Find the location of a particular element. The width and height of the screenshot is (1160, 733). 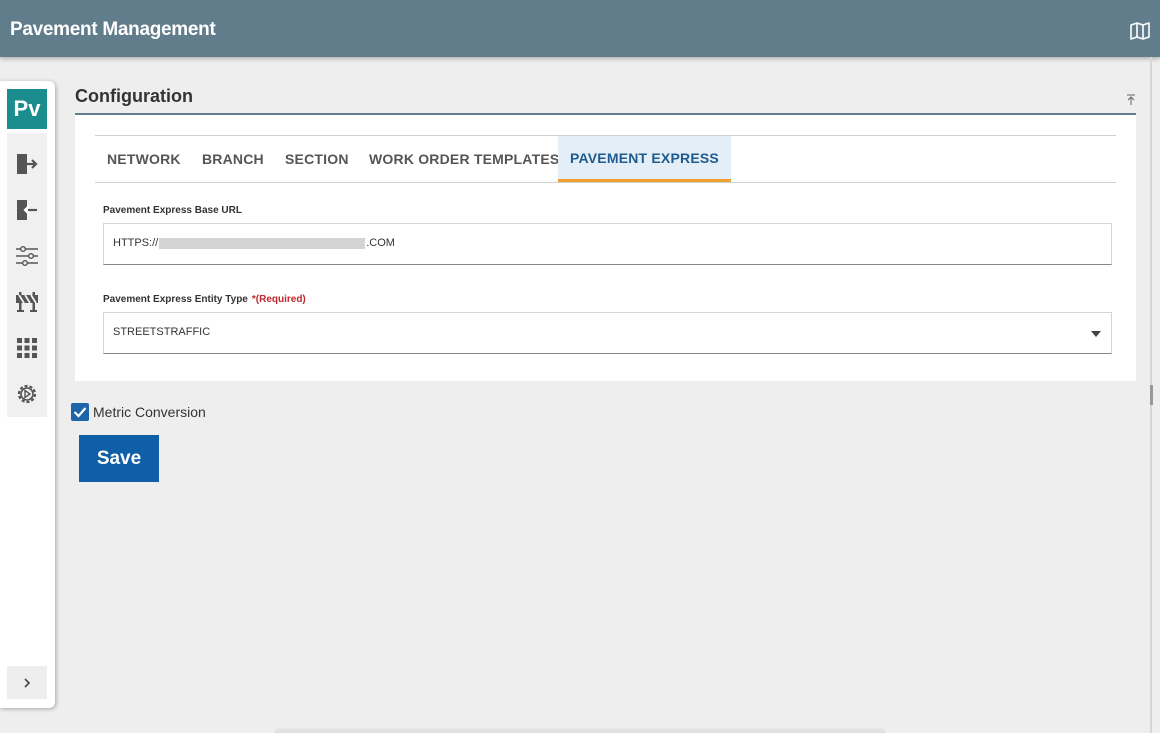

page-title: Configuration is located at coordinates (134, 96).